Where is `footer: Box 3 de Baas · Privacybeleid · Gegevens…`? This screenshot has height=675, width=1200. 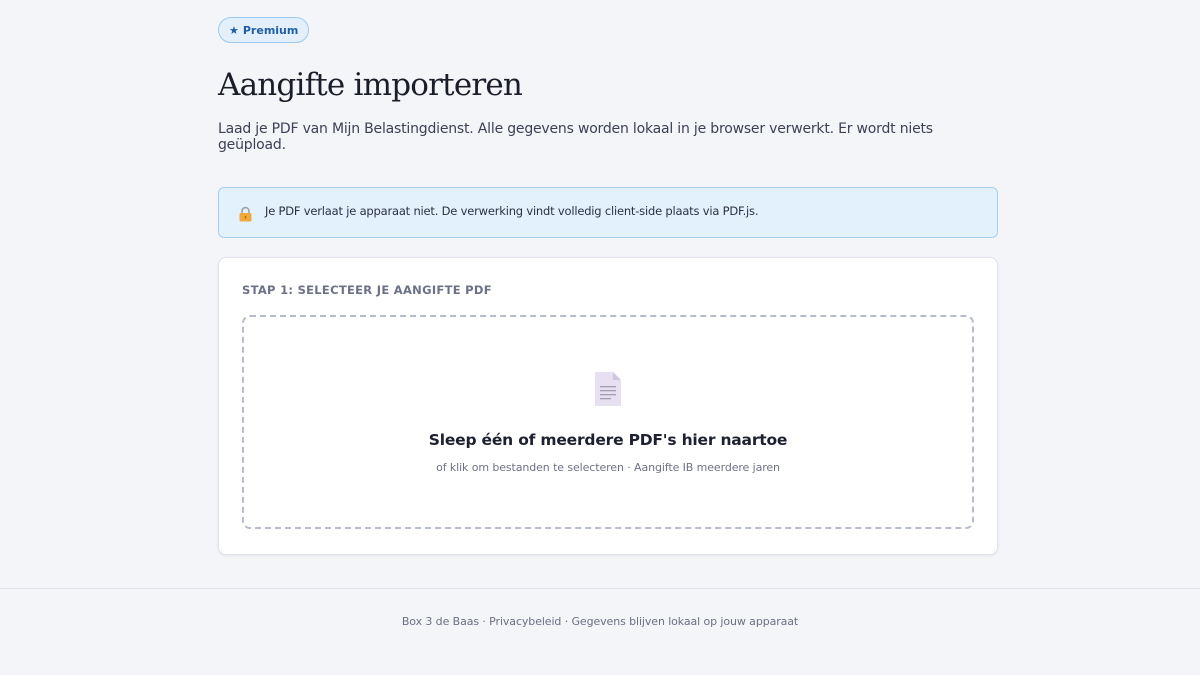 footer: Box 3 de Baas · Privacybeleid · Gegevens… is located at coordinates (600, 631).